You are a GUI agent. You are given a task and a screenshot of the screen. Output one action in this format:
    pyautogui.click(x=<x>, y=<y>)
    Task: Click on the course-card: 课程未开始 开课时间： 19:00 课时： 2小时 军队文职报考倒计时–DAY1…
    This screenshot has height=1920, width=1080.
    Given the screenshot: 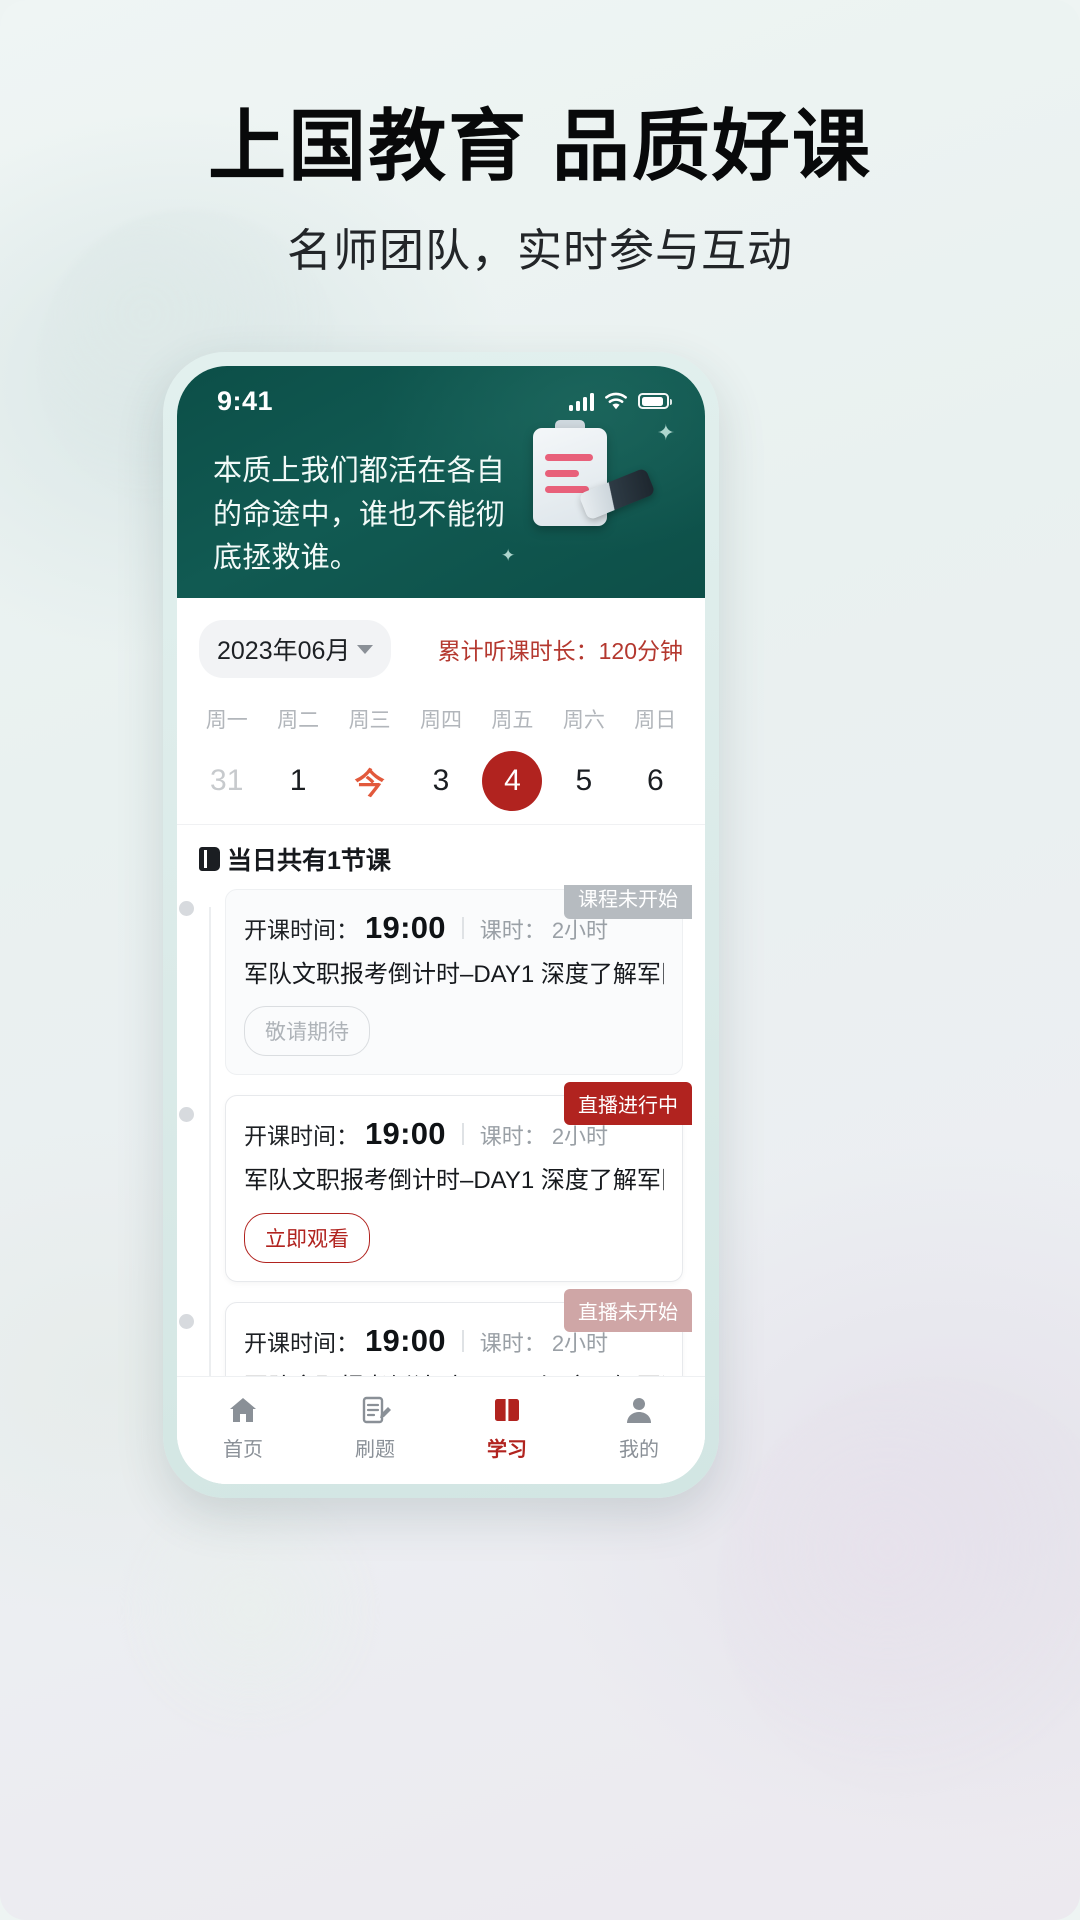 What is the action you would take?
    pyautogui.click(x=458, y=980)
    